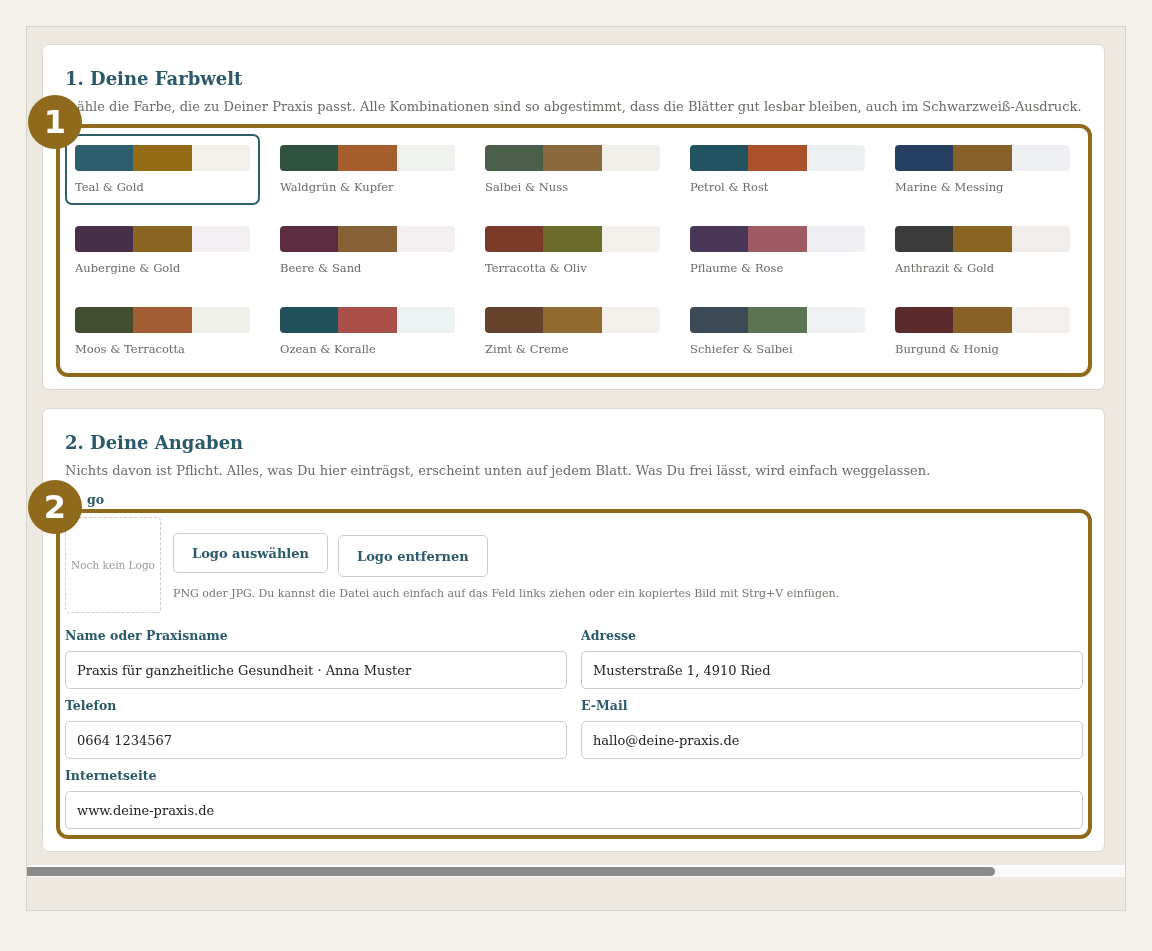 This screenshot has width=1152, height=951. What do you see at coordinates (162, 250) in the screenshot?
I see `palette-option: Aubergine & Gold` at bounding box center [162, 250].